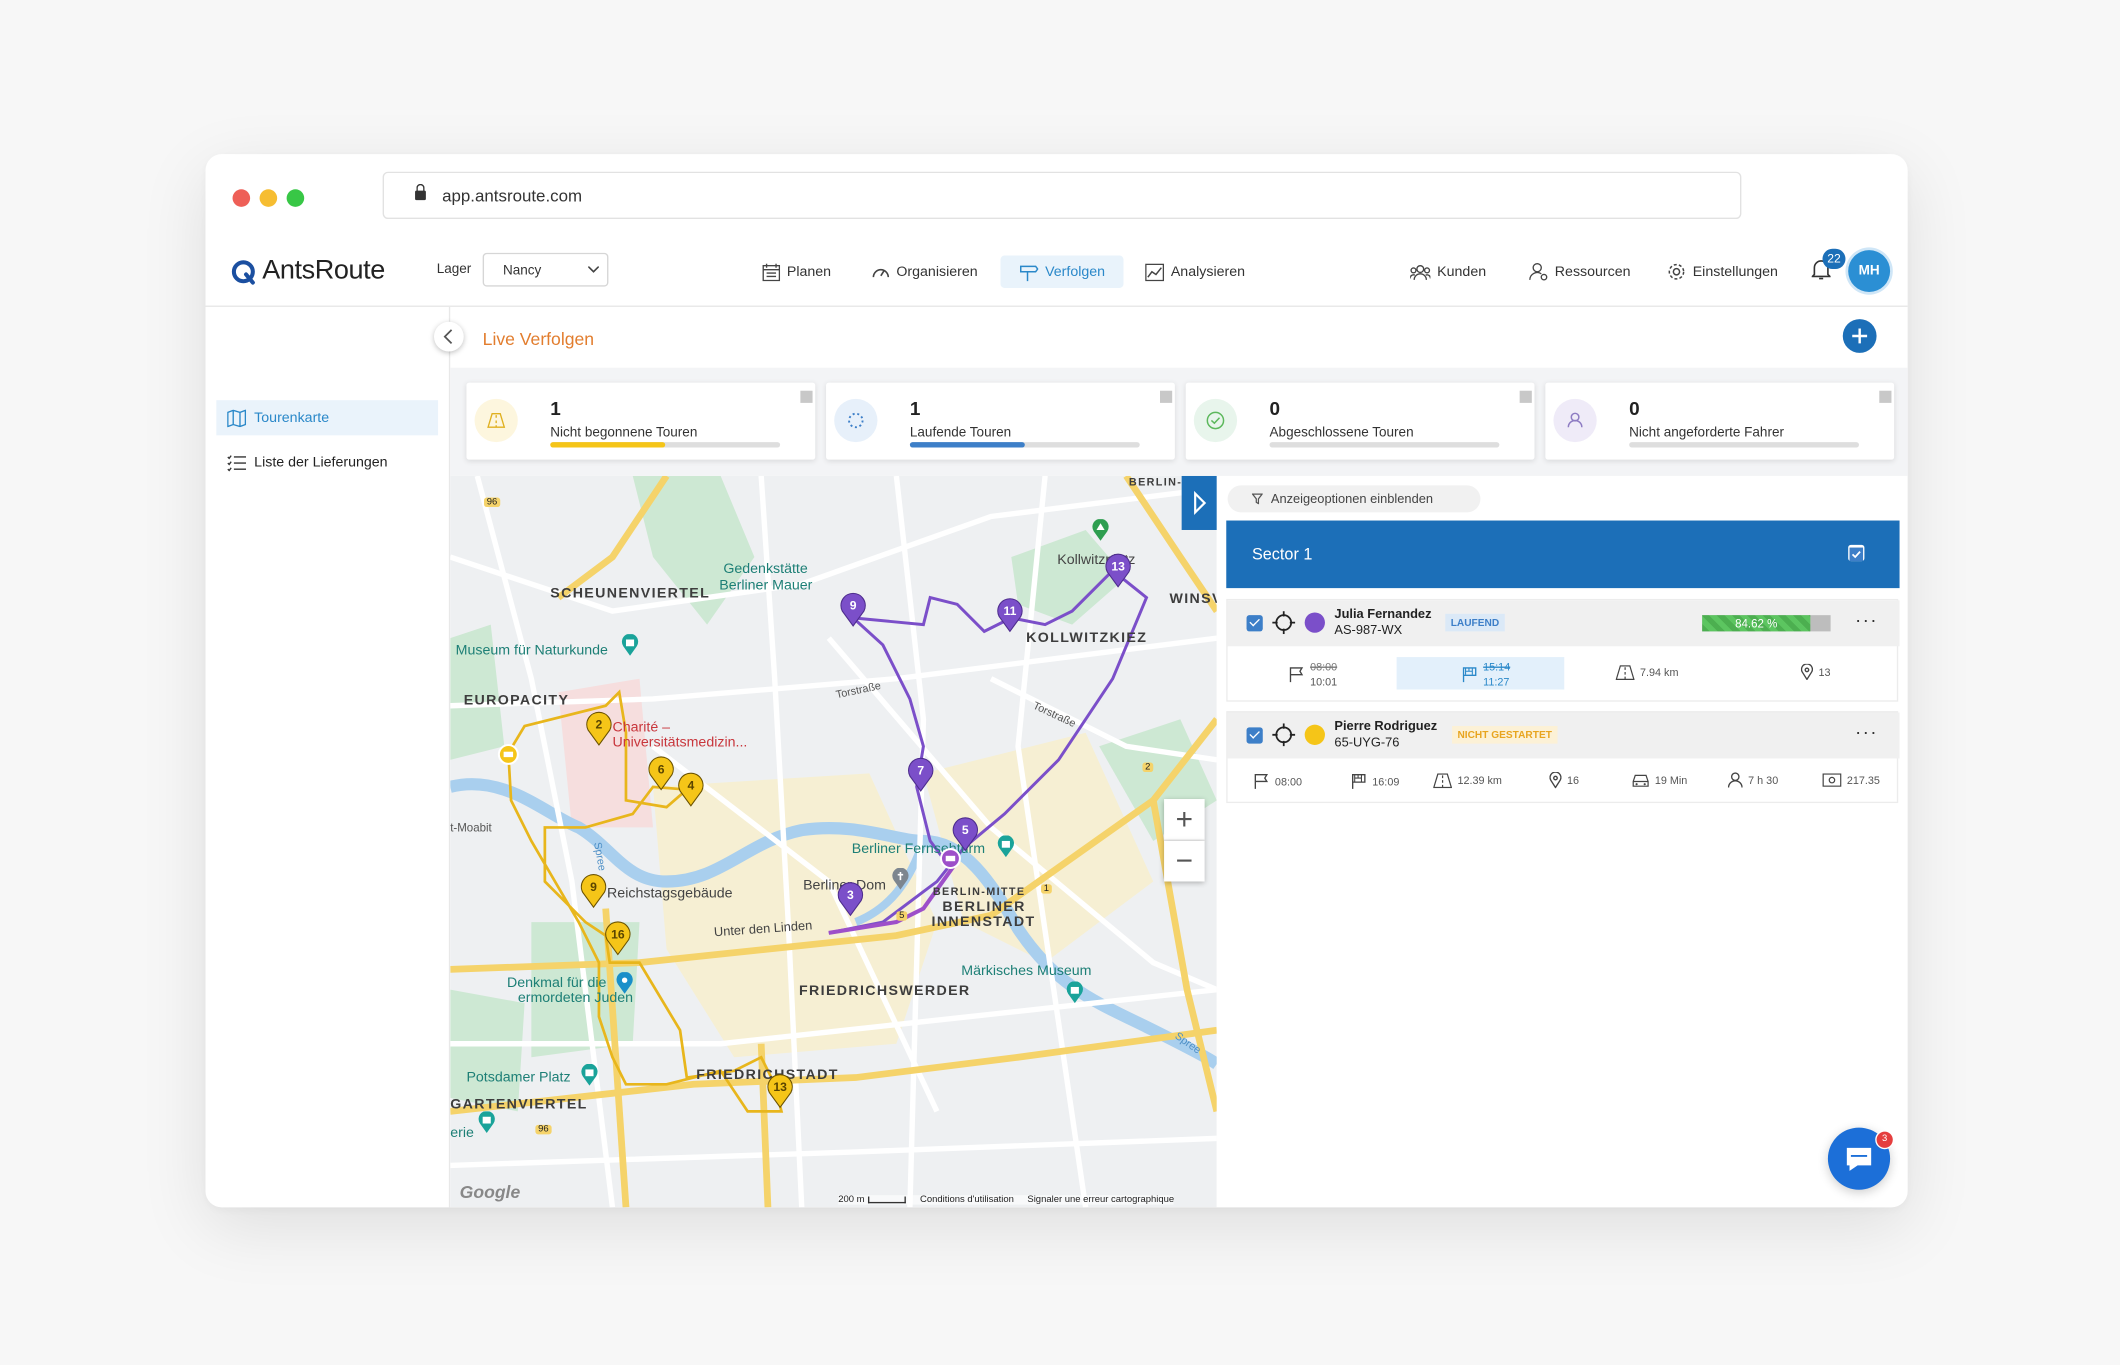 The width and height of the screenshot is (2120, 1365). What do you see at coordinates (1851, 780) in the screenshot?
I see `tour-cost-stat: 217.35` at bounding box center [1851, 780].